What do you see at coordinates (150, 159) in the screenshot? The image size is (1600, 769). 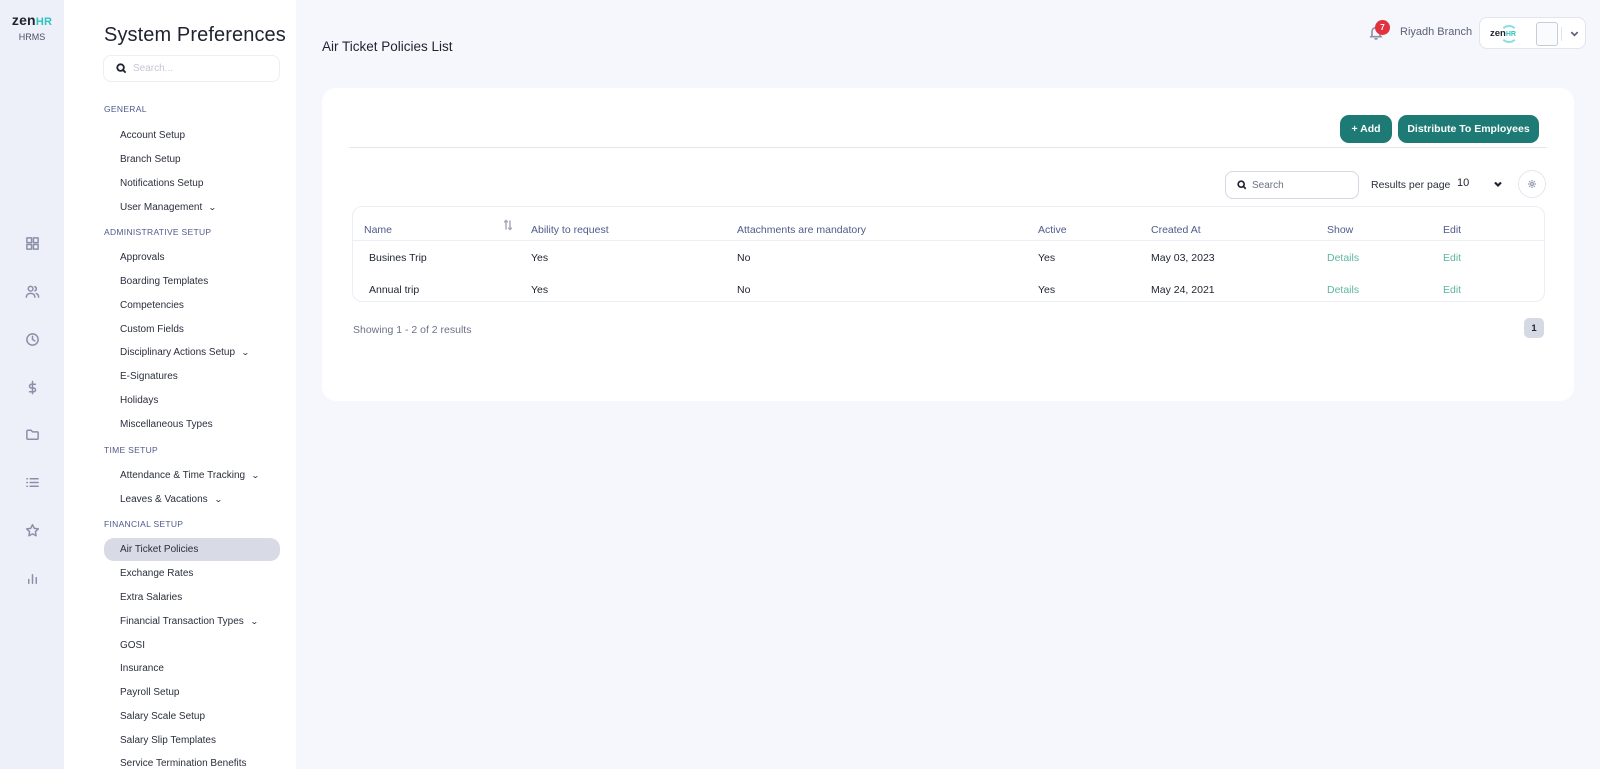 I see `sidebar-item-label: Branch Setup` at bounding box center [150, 159].